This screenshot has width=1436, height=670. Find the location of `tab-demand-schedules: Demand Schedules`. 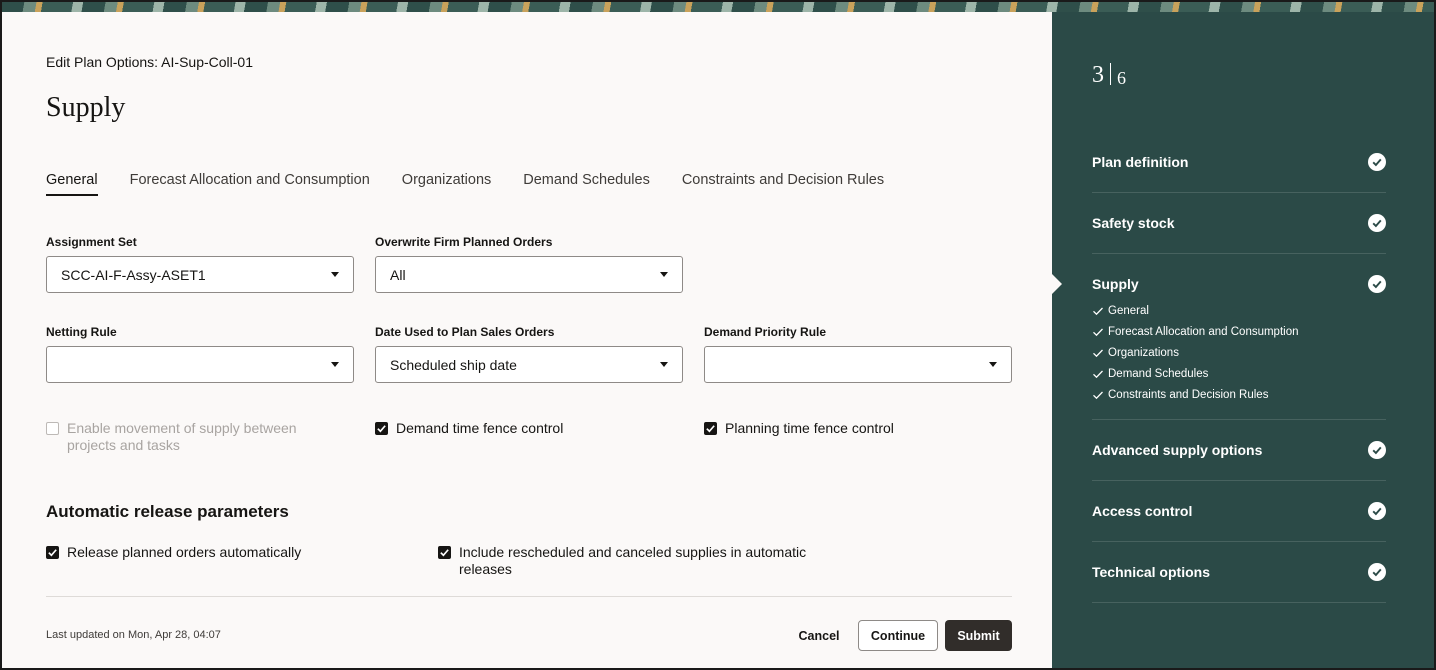

tab-demand-schedules: Demand Schedules is located at coordinates (586, 183).